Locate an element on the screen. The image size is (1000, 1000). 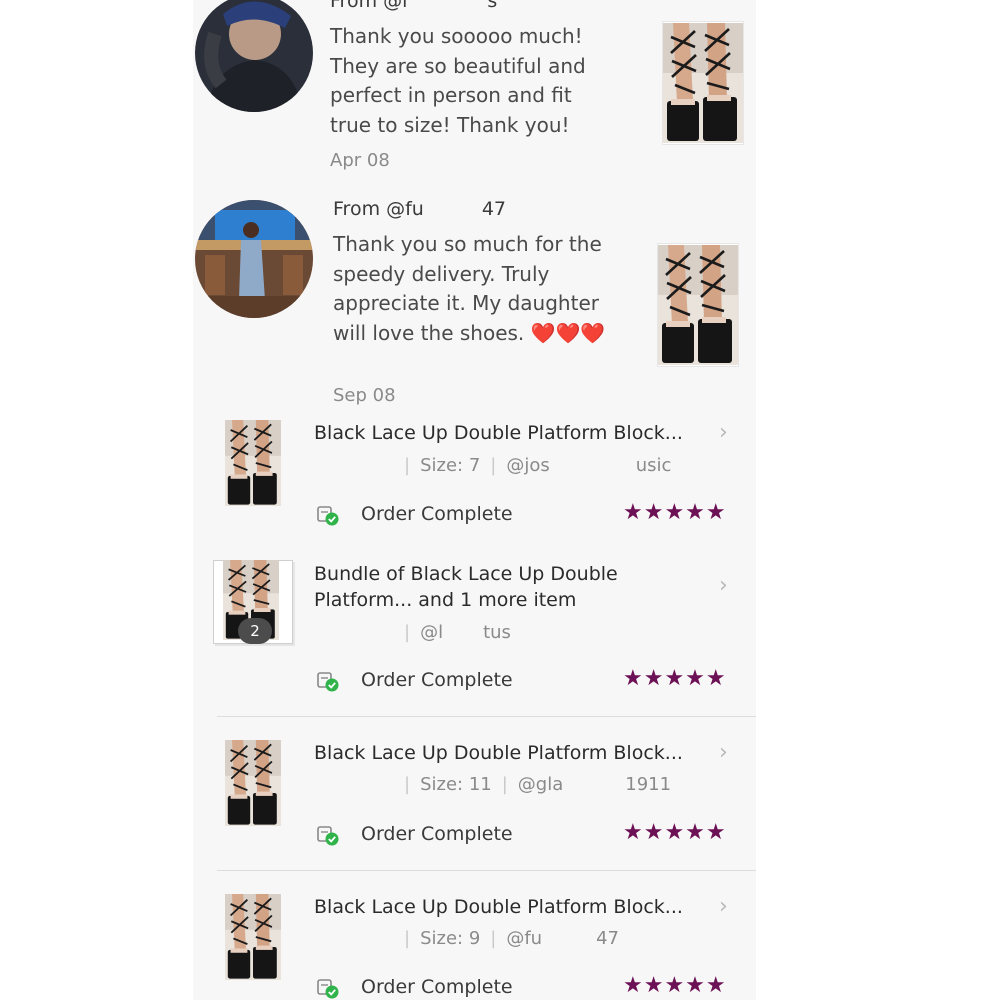
order-title-line2: Platform... and 1 more item is located at coordinates (445, 600).